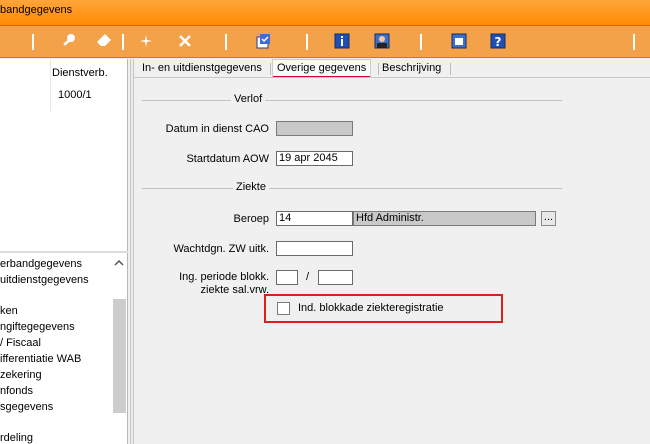 The width and height of the screenshot is (650, 444). What do you see at coordinates (146, 41) in the screenshot?
I see `sparkle-icon` at bounding box center [146, 41].